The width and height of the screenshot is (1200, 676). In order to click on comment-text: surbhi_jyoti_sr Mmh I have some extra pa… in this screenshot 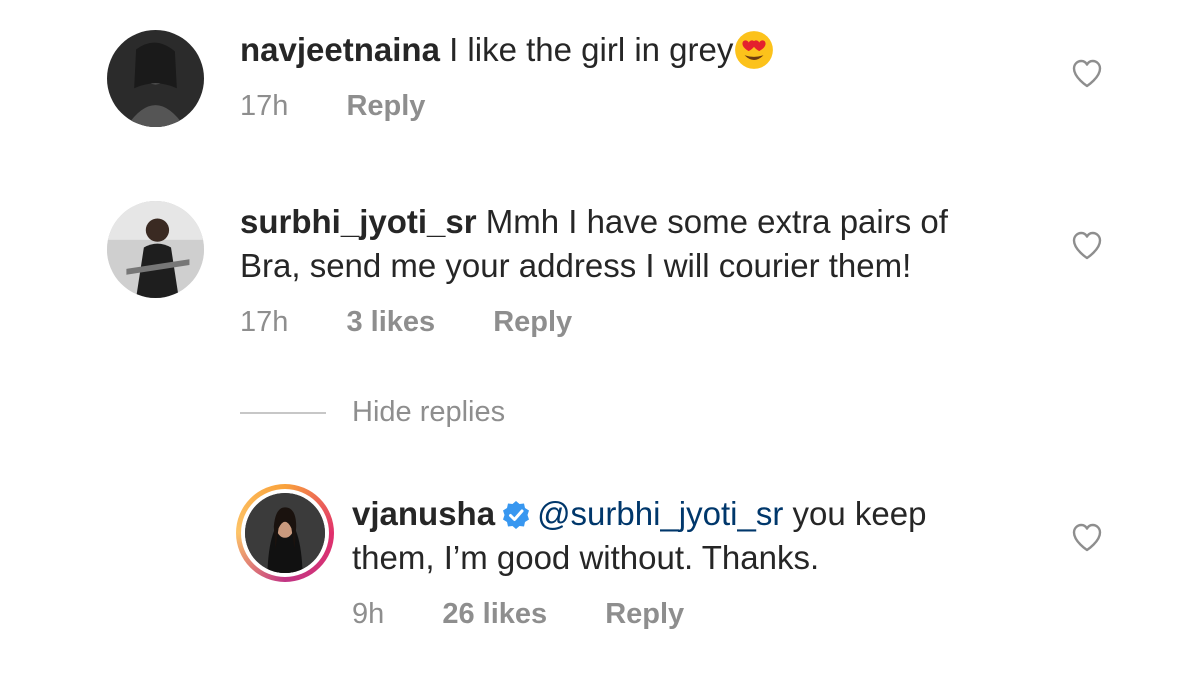, I will do `click(594, 244)`.